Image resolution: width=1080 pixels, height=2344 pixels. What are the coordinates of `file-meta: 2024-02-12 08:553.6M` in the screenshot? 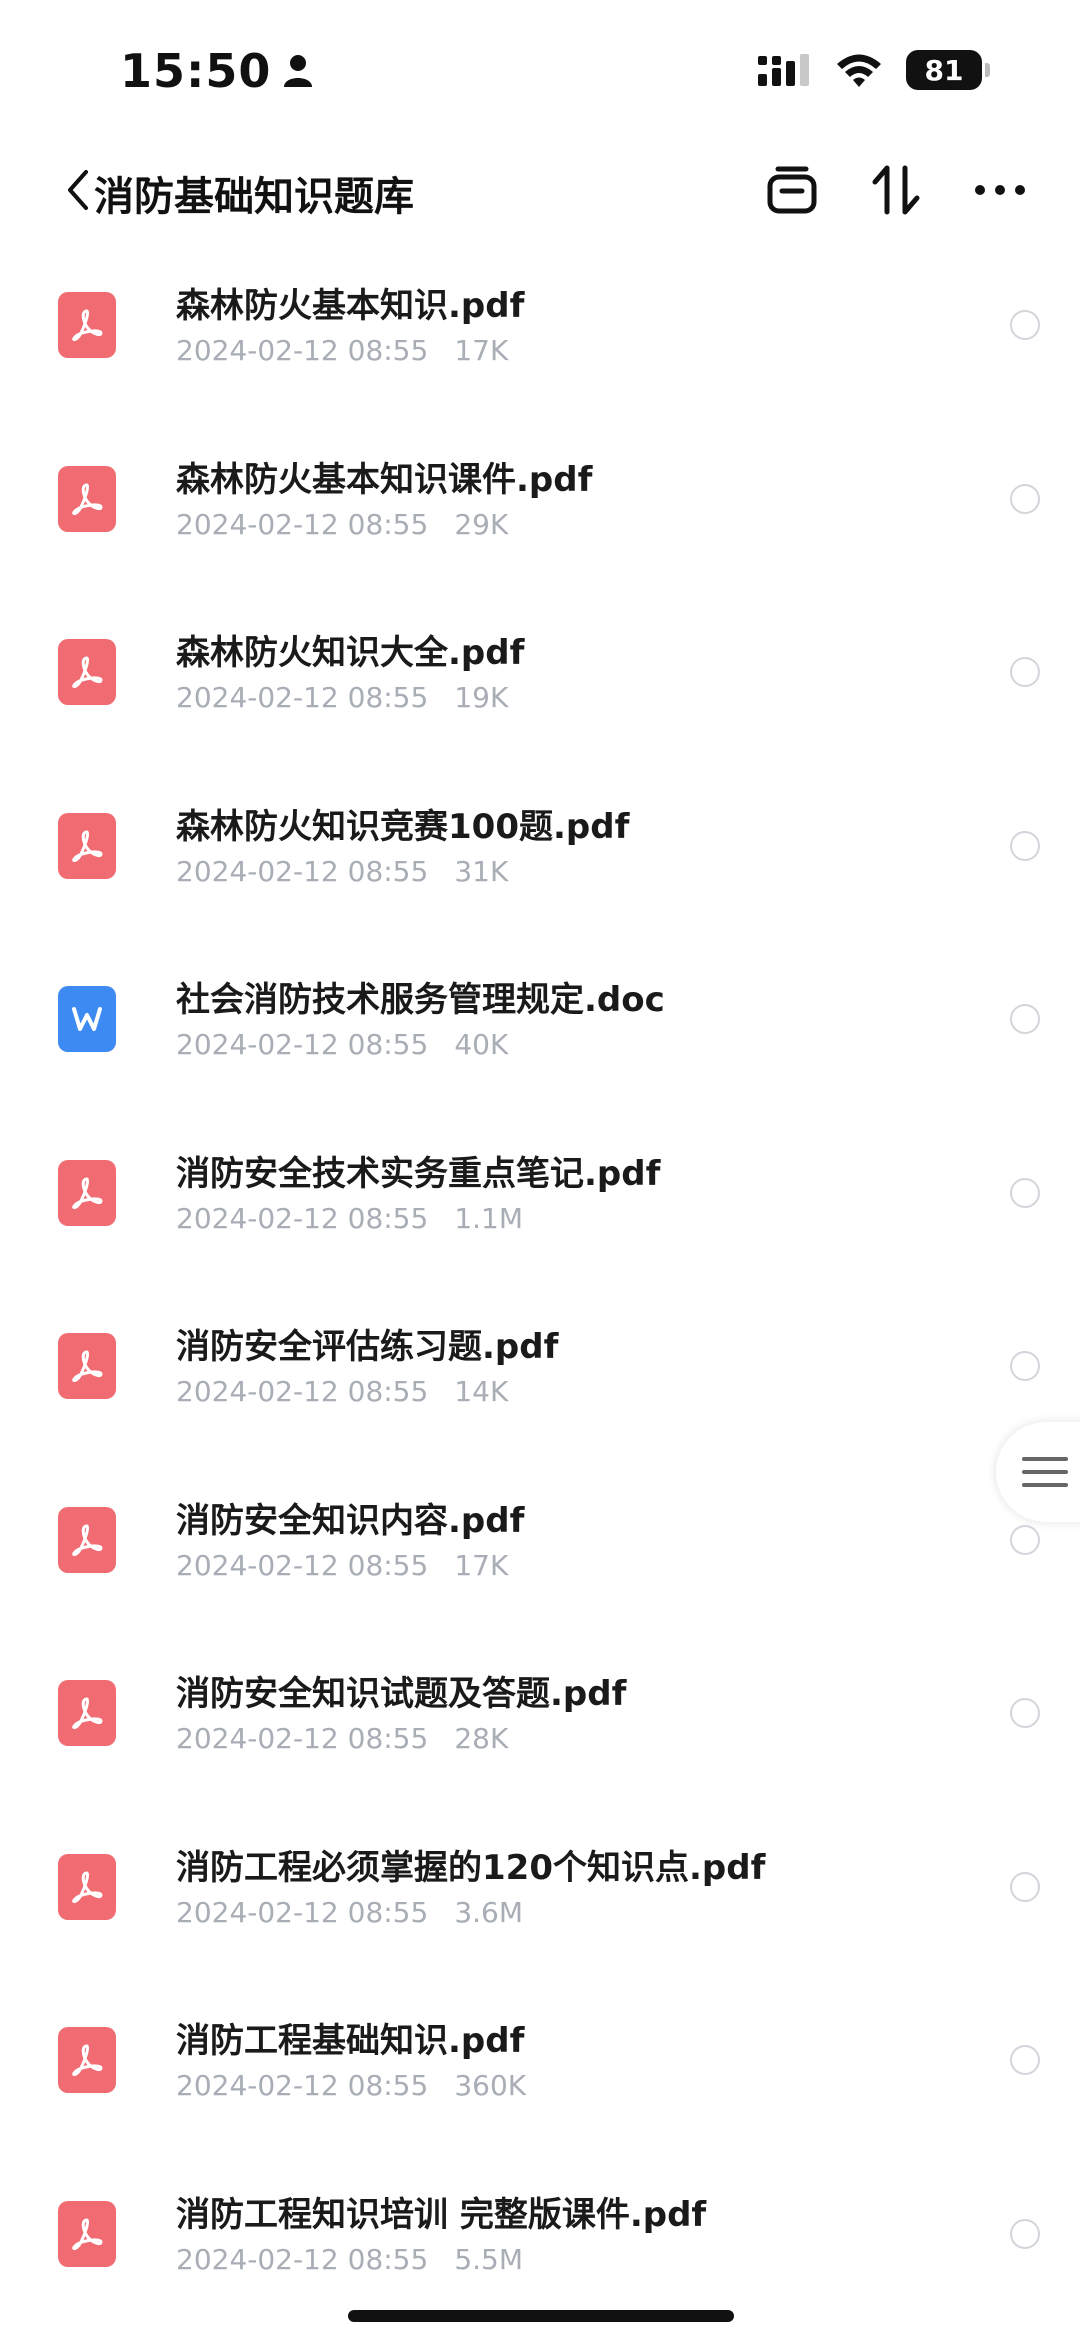 It's located at (349, 1912).